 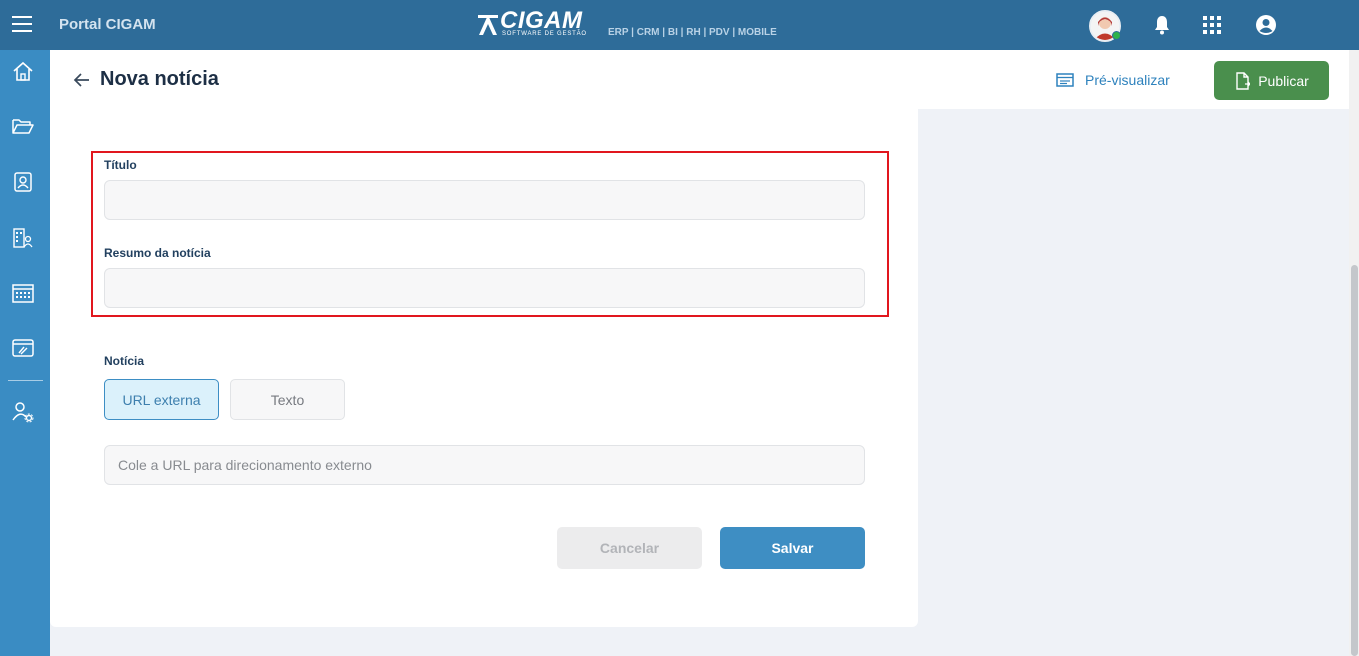 I want to click on page-title: Nova notícia, so click(x=159, y=79).